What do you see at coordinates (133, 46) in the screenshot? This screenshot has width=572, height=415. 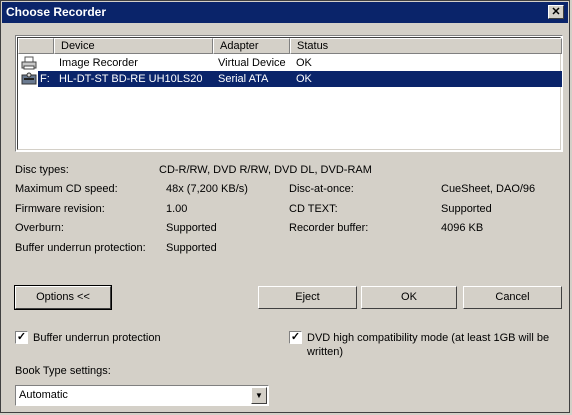 I see `column-header-device: Device` at bounding box center [133, 46].